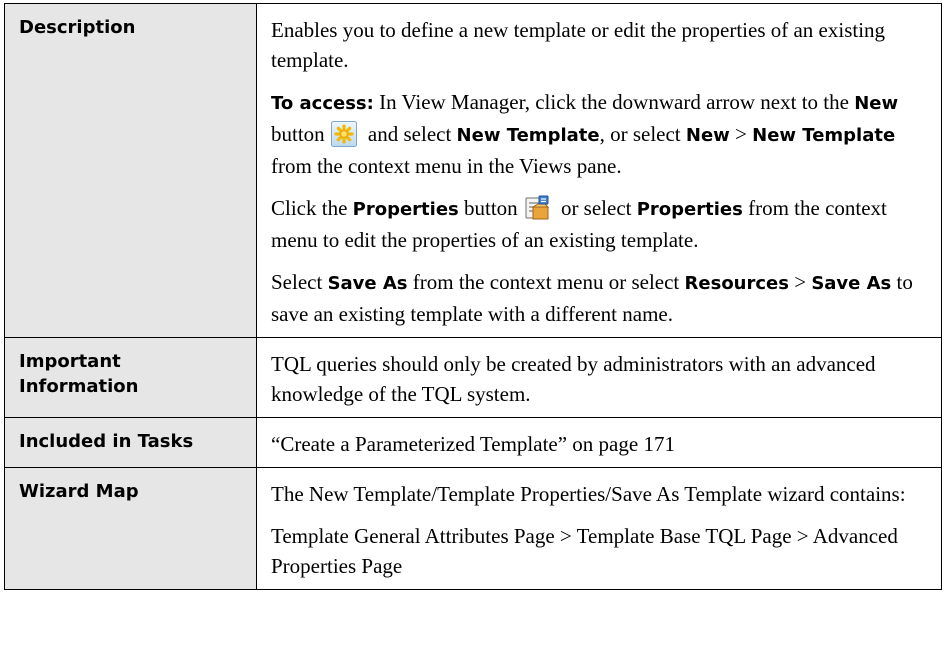 The height and width of the screenshot is (664, 947). I want to click on label-included-in-tasks: Included in Tasks, so click(130, 442).